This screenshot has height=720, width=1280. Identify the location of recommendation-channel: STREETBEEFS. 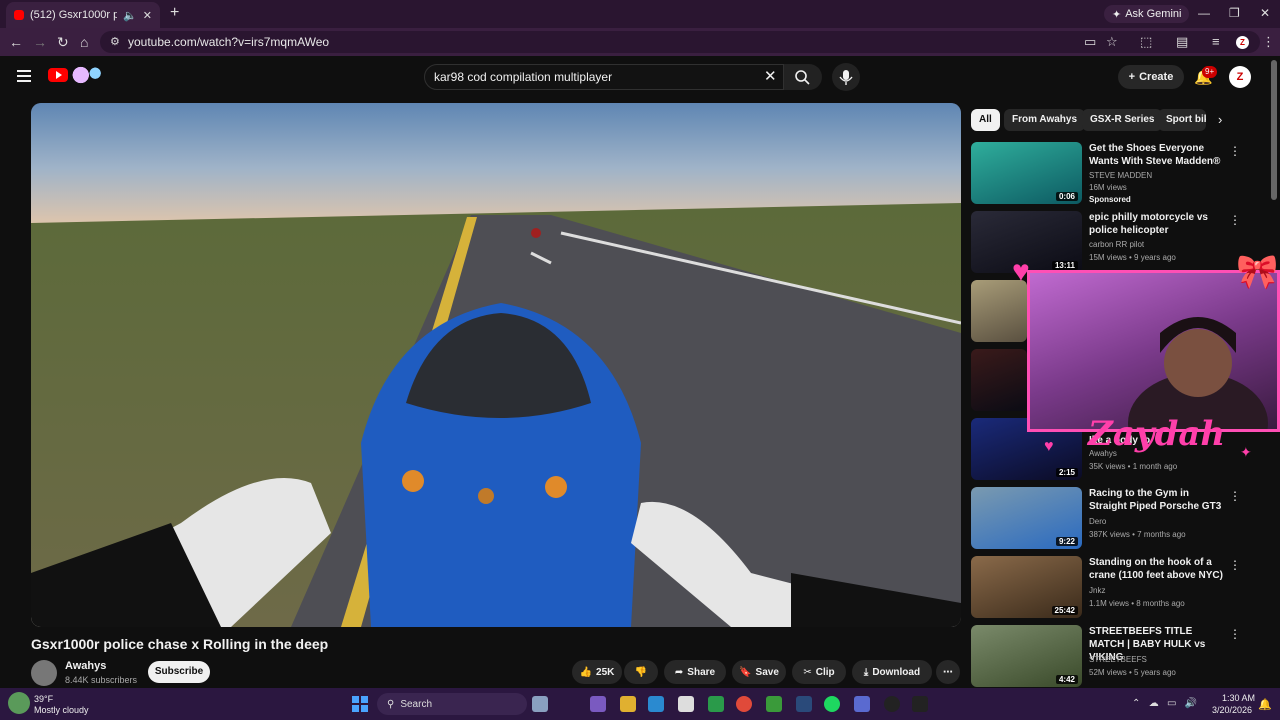
(1118, 659).